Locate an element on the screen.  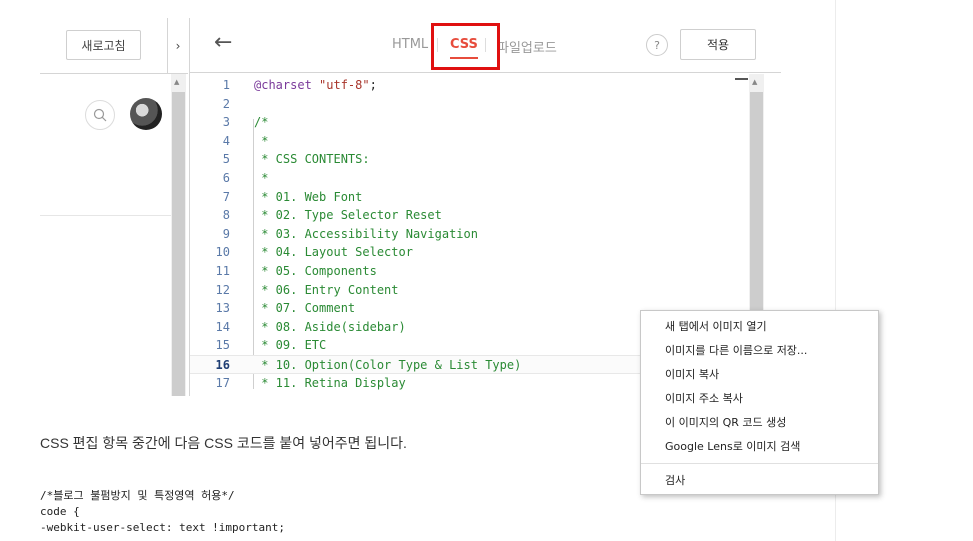
avatar is located at coordinates (146, 114).